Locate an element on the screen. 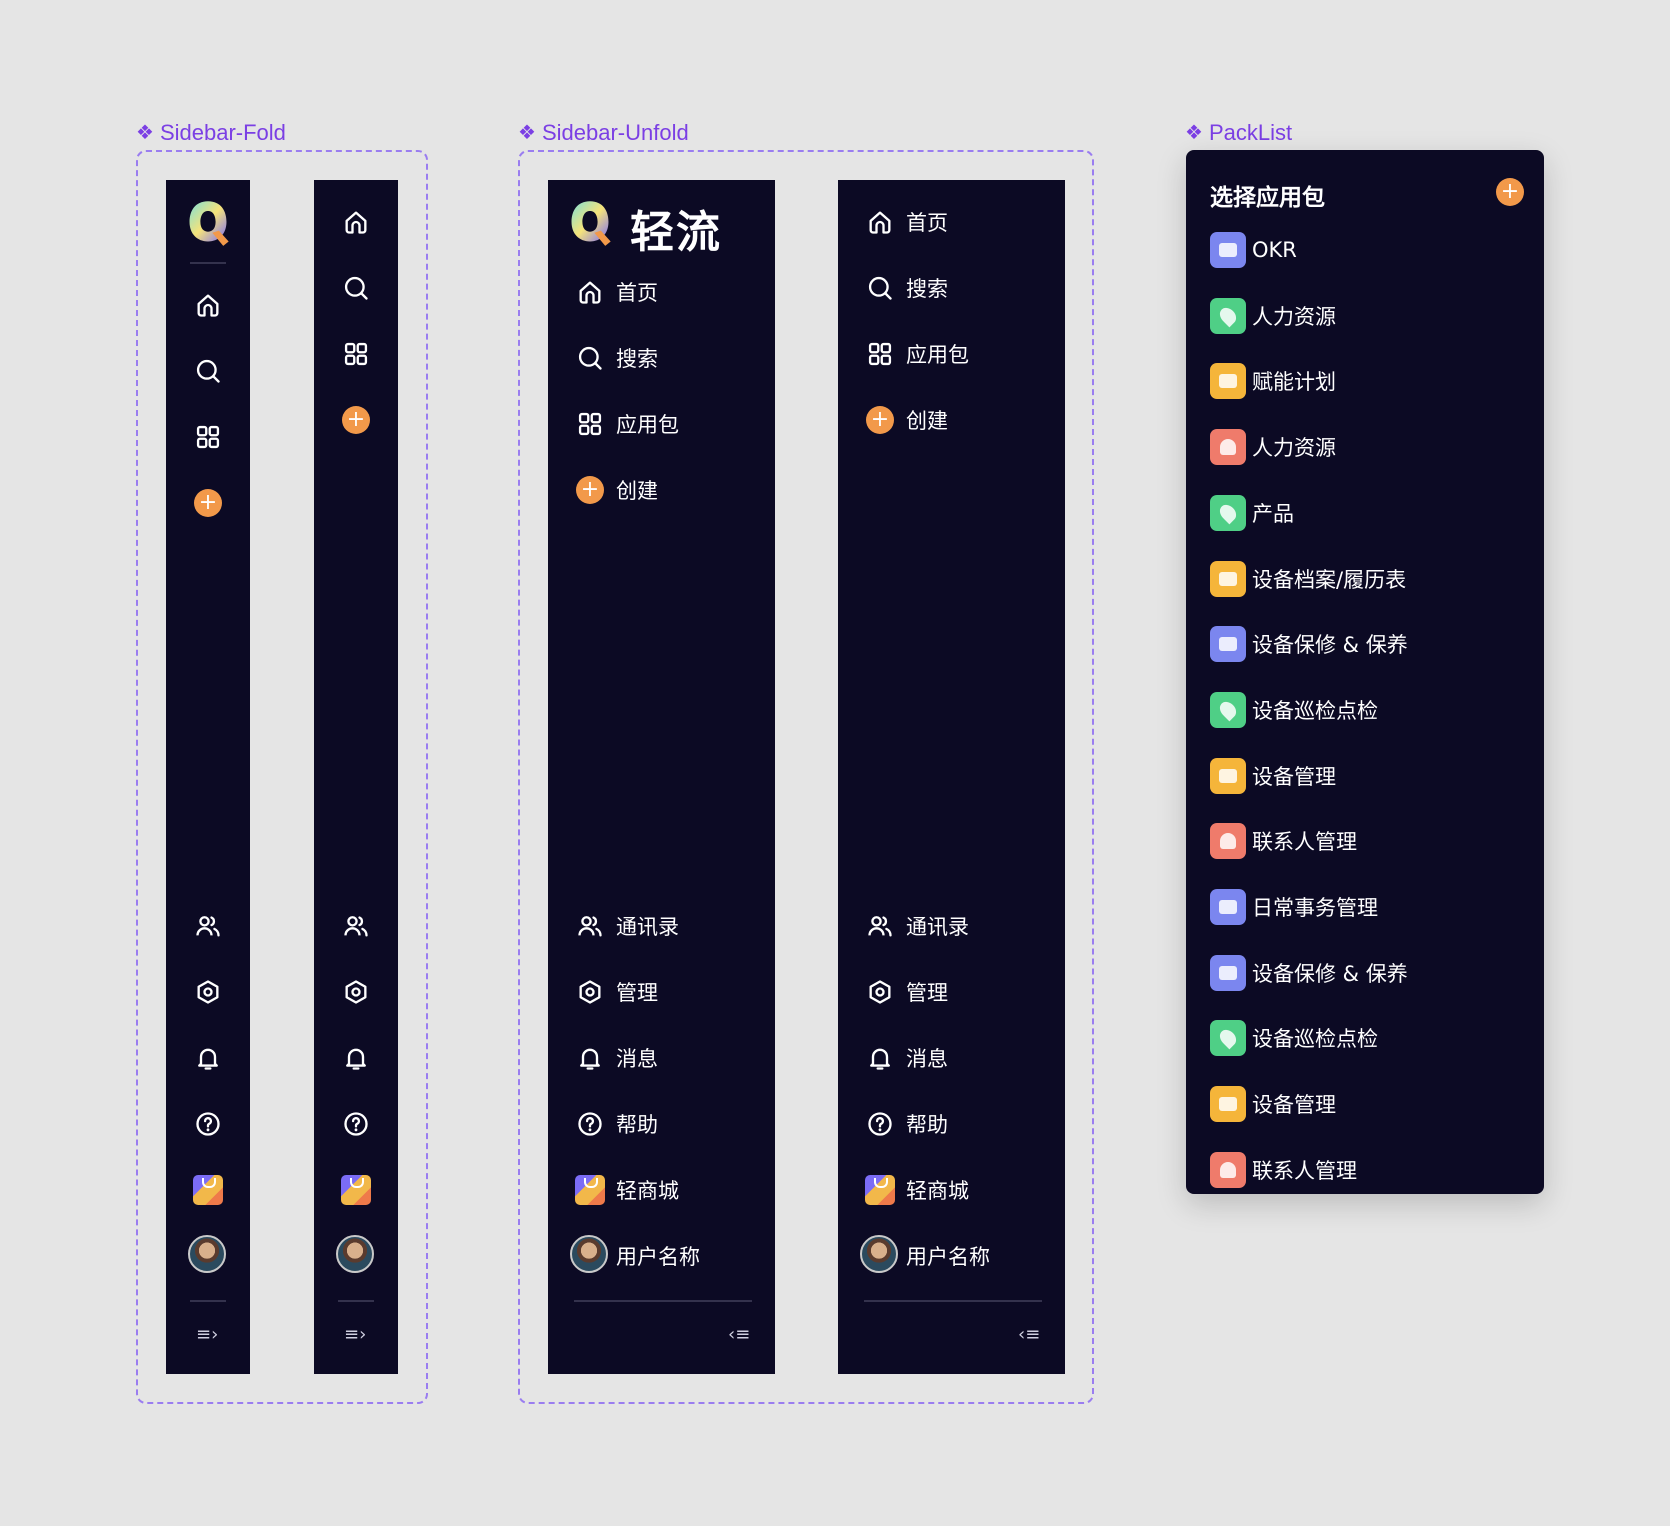  packlist-item-label: 联系人管理 is located at coordinates (1304, 1171).